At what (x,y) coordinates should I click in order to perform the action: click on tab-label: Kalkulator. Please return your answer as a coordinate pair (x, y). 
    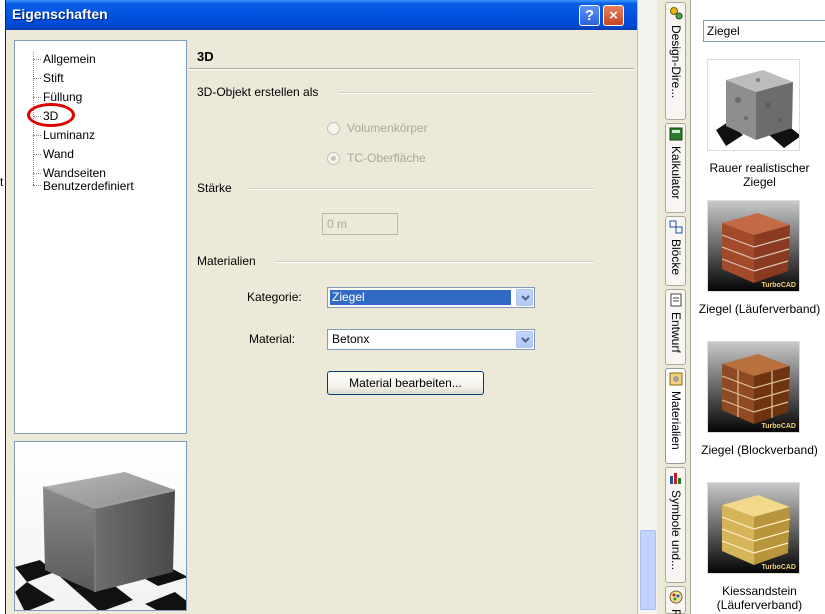
    Looking at the image, I should click on (676, 173).